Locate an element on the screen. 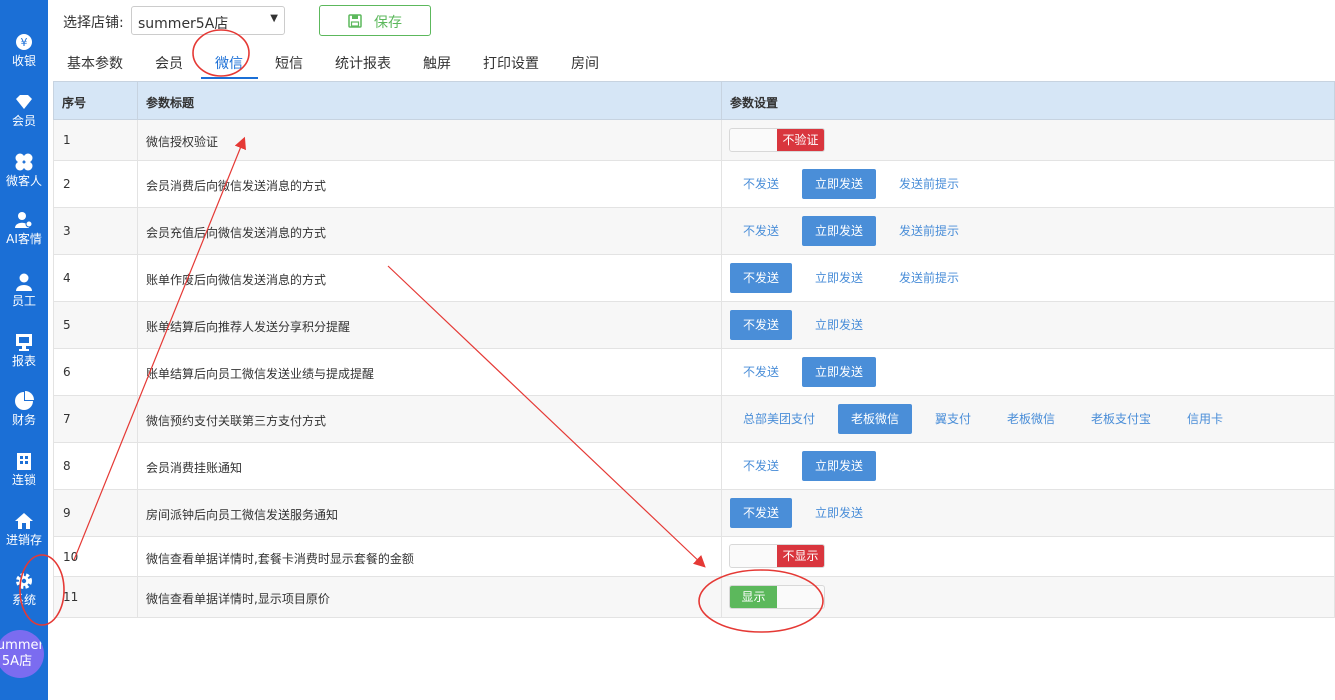 Image resolution: width=1335 pixels, height=700 pixels. sidebar-item-label: AI客情 is located at coordinates (24, 239).